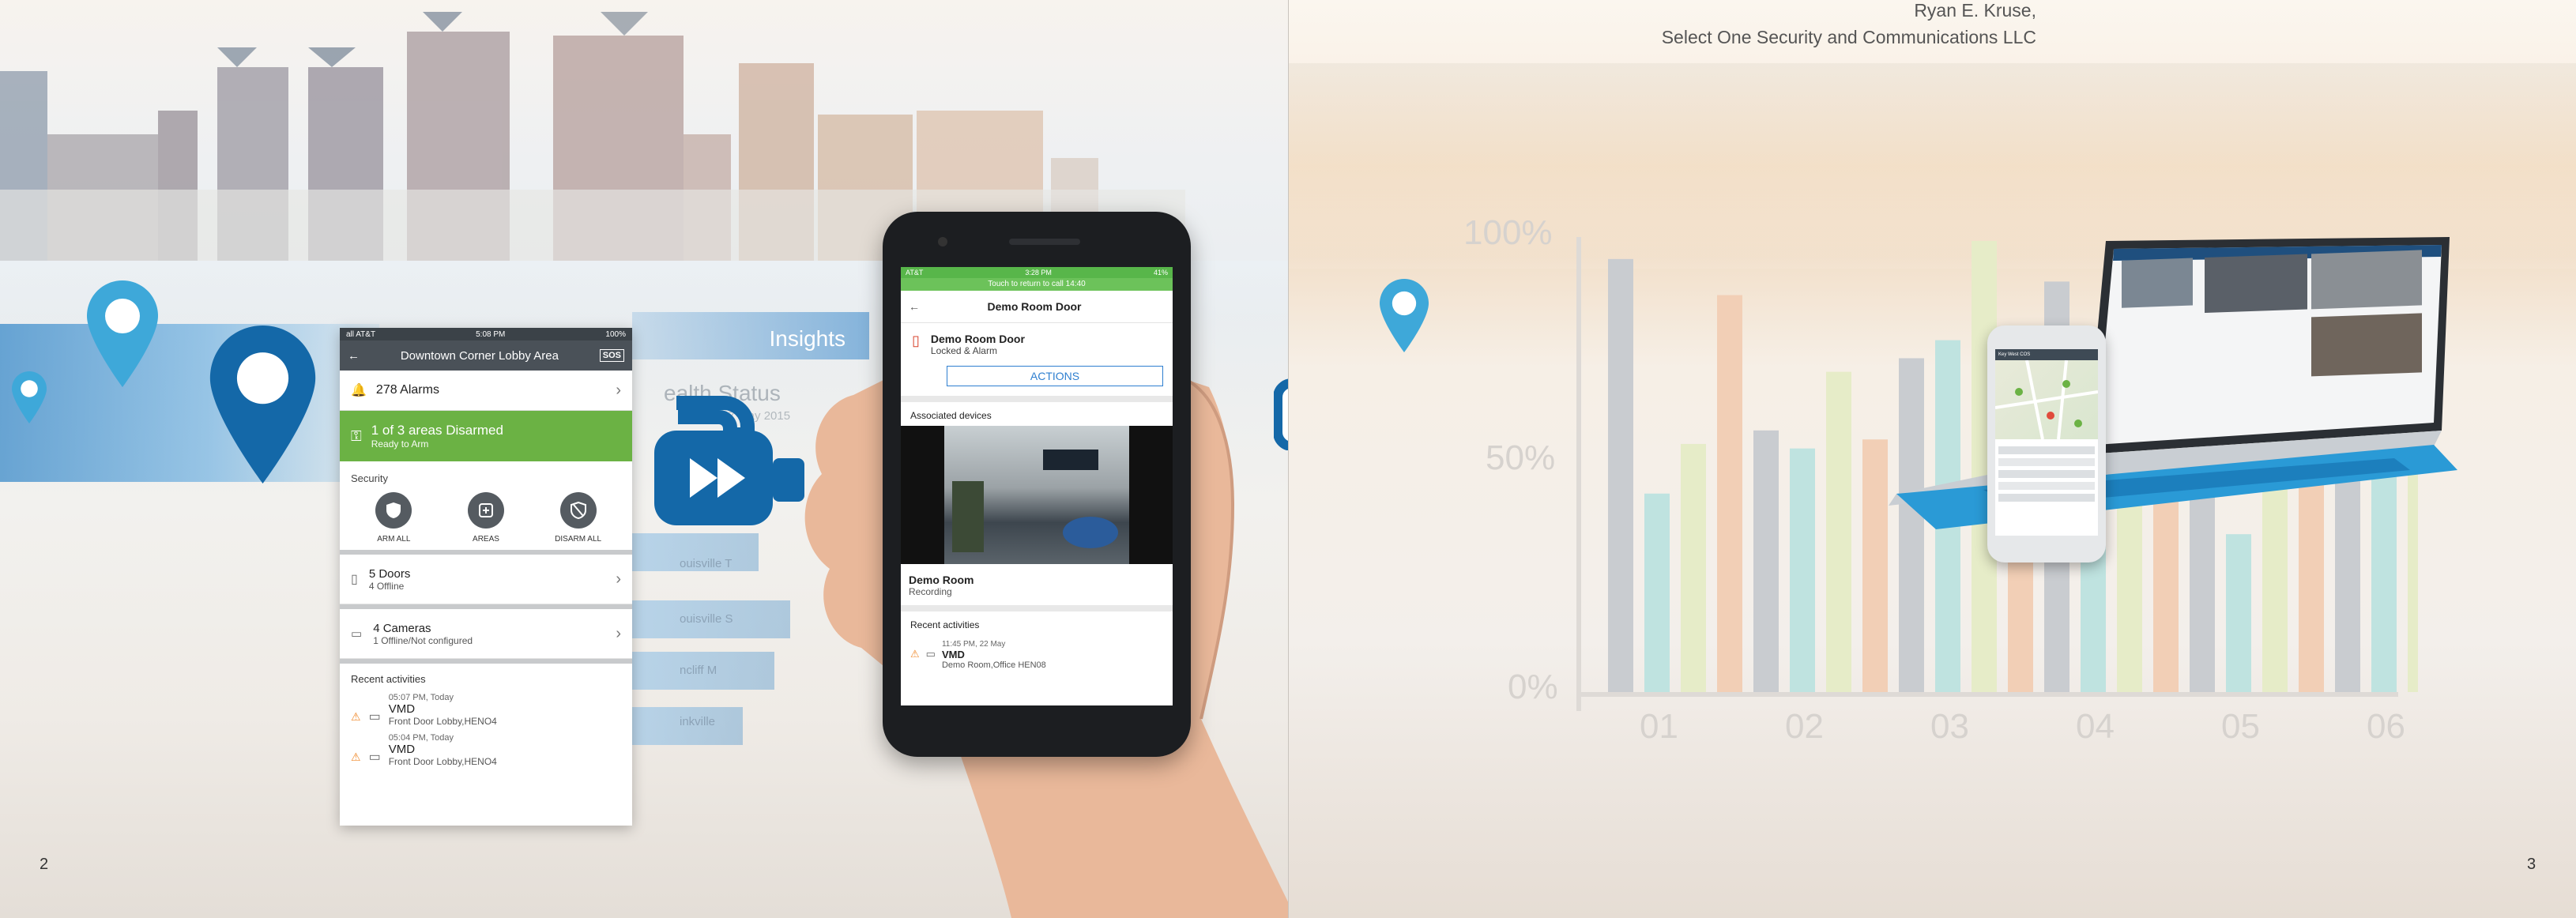  Describe the element at coordinates (968, 516) in the screenshot. I see `plant` at that location.